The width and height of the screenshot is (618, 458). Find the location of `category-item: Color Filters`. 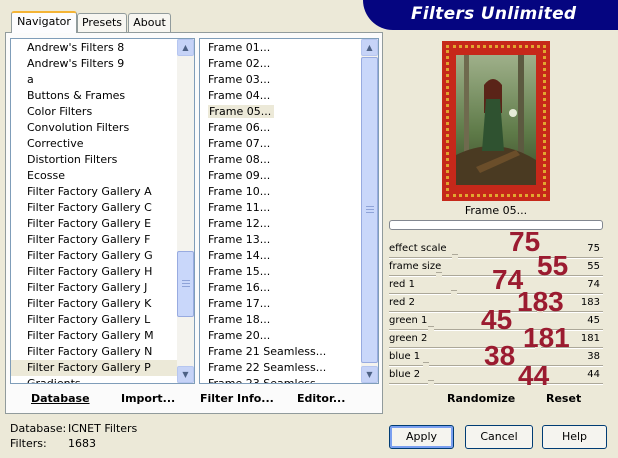

category-item: Color Filters is located at coordinates (94, 112).